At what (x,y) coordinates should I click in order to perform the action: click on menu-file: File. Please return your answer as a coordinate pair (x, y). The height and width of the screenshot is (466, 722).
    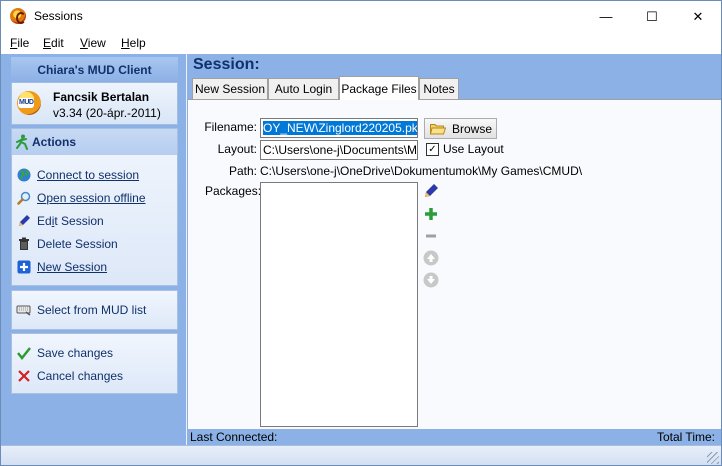
    Looking at the image, I should click on (19, 43).